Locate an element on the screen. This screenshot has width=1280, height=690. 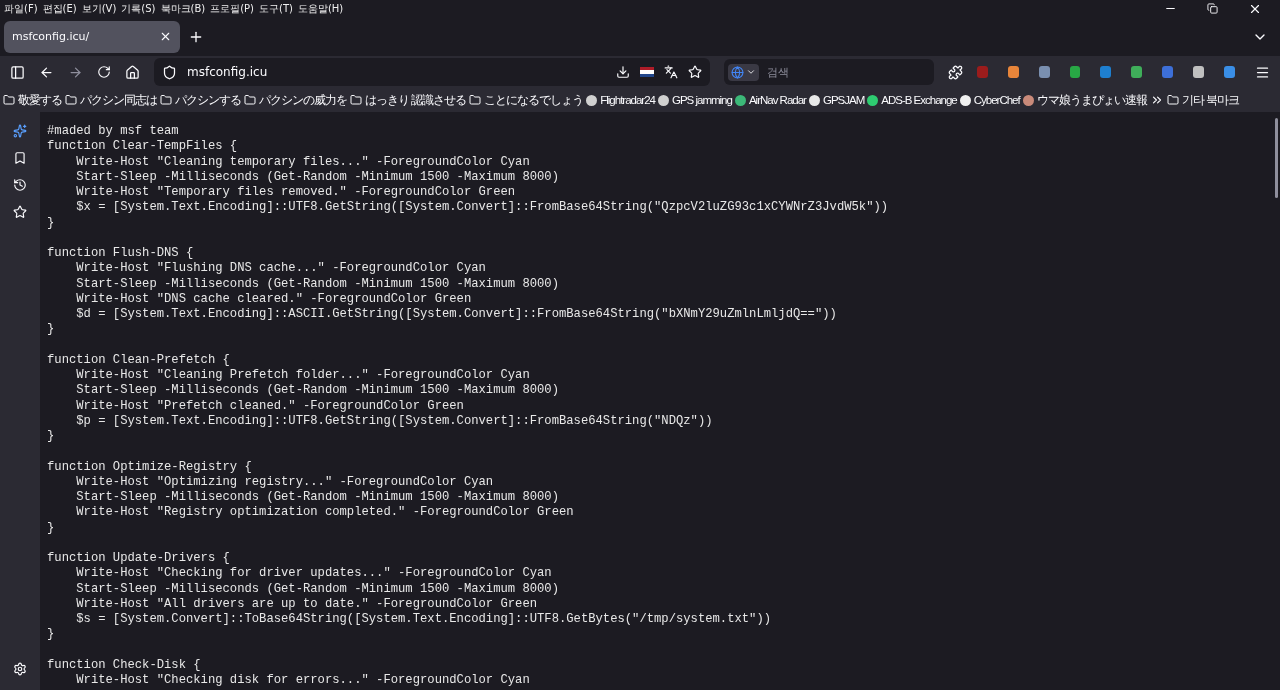
reload-icon is located at coordinates (104, 72).